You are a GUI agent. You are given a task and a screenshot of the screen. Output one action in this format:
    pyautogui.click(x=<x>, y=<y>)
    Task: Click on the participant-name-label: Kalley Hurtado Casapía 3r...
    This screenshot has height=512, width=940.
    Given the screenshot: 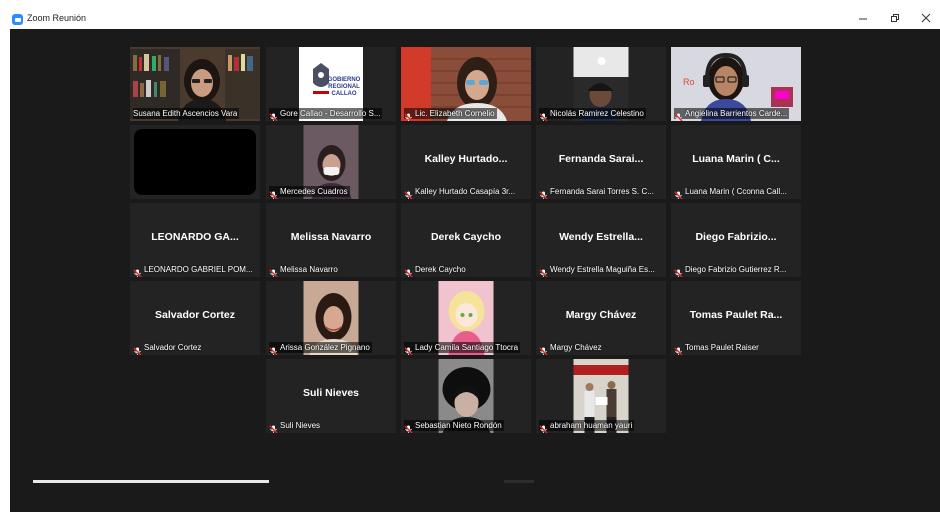 What is the action you would take?
    pyautogui.click(x=459, y=192)
    